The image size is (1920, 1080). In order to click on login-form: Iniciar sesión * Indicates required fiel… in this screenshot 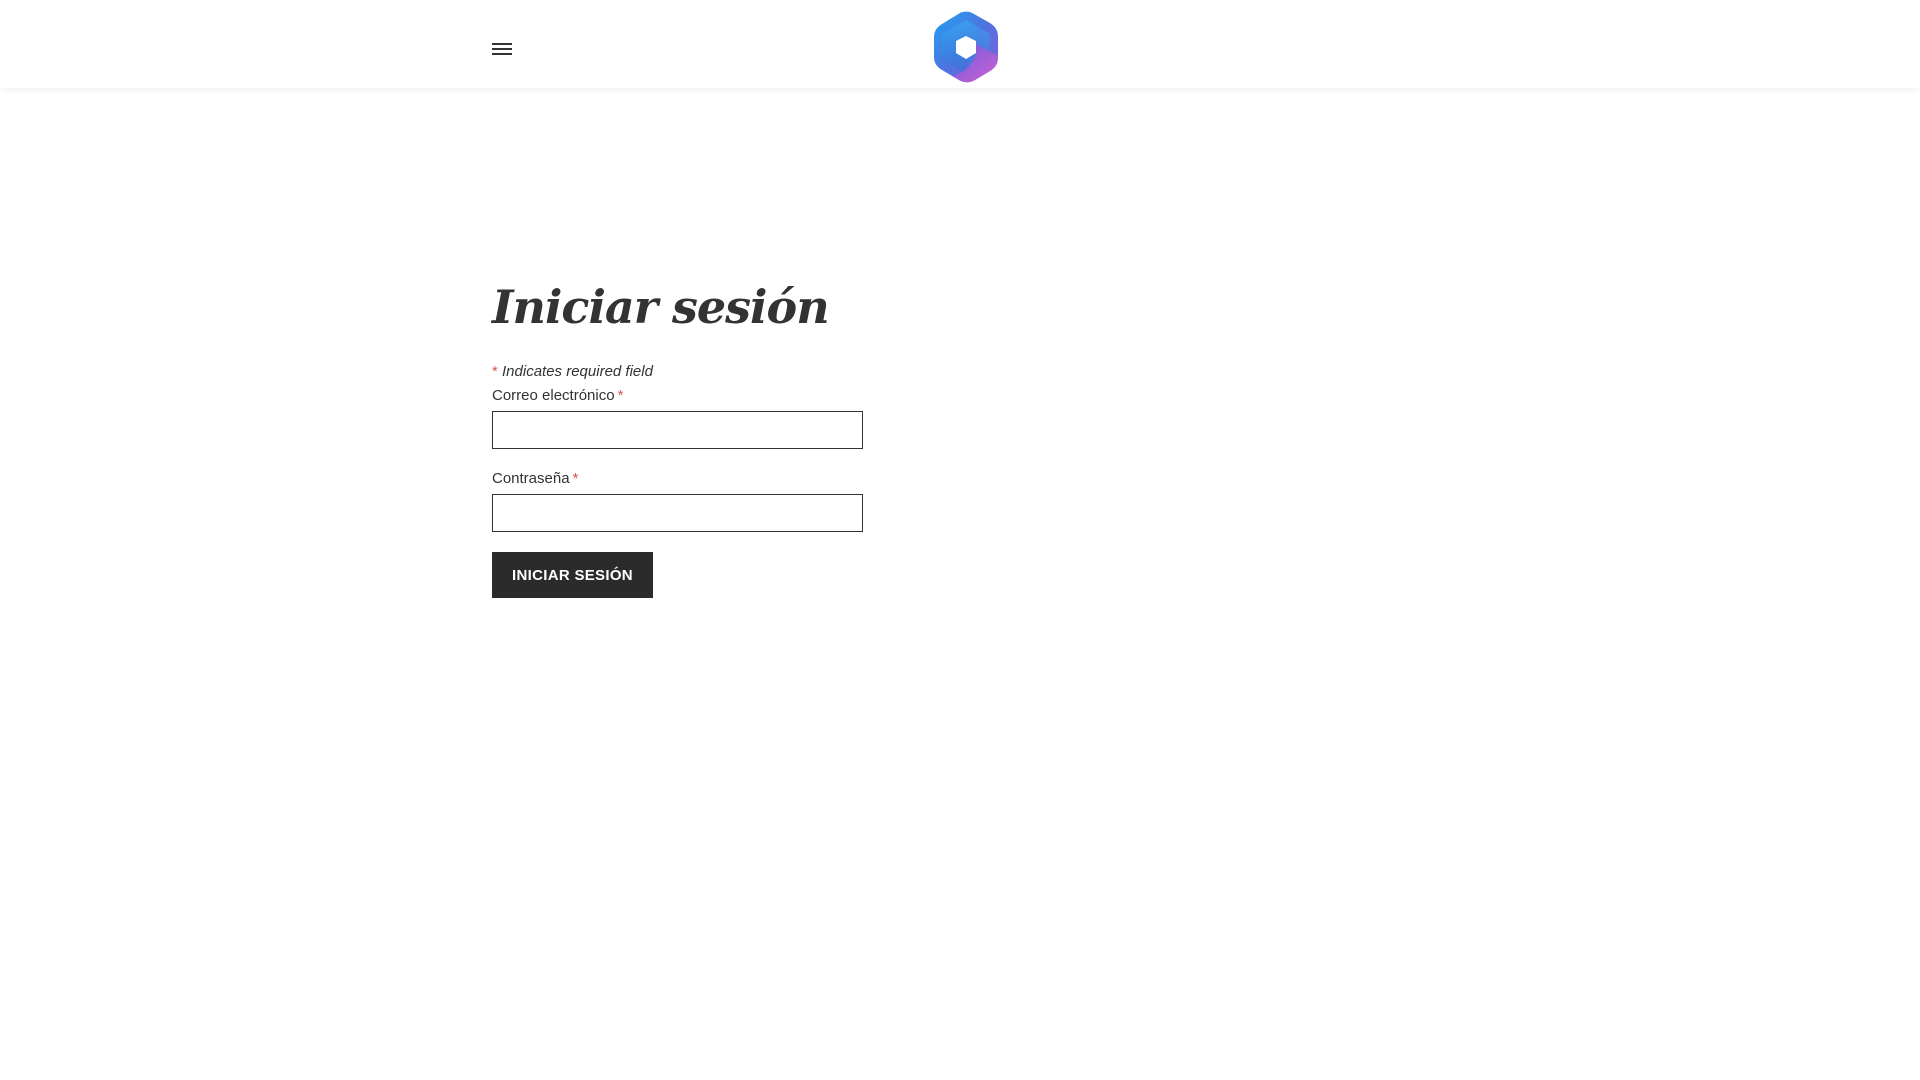, I will do `click(792, 435)`.